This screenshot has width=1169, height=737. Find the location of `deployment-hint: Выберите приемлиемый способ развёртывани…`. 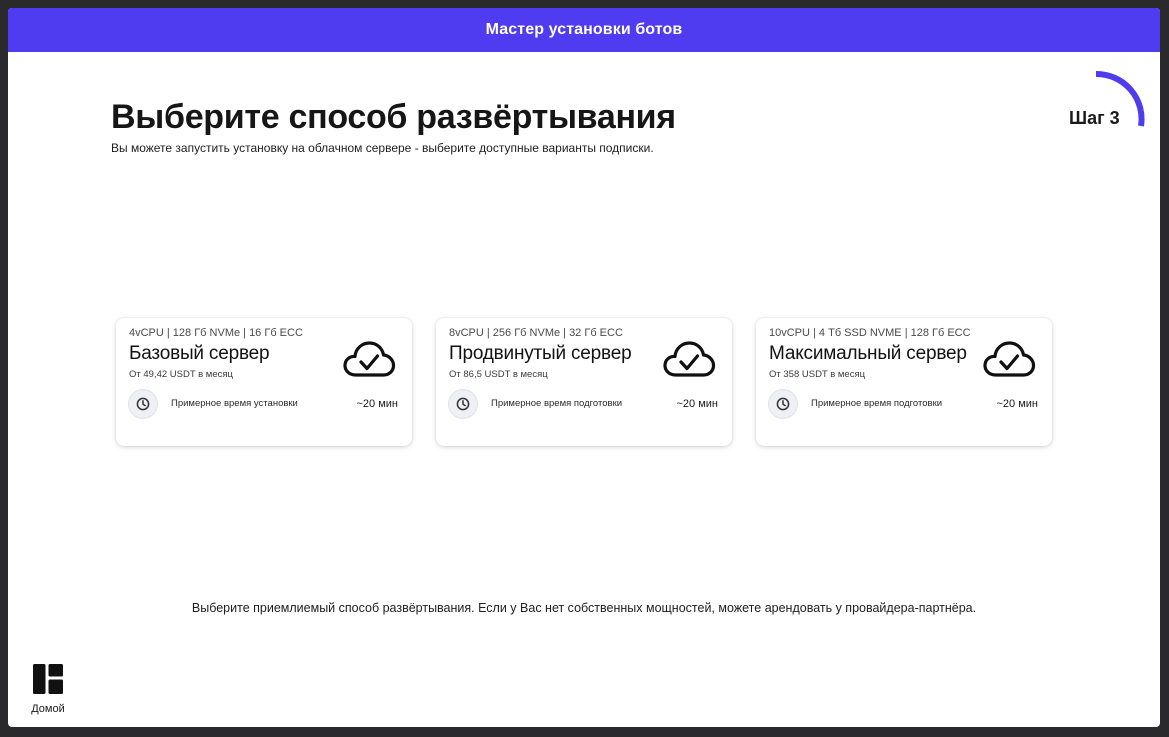

deployment-hint: Выберите приемлиемый способ развёртывани… is located at coordinates (584, 608).